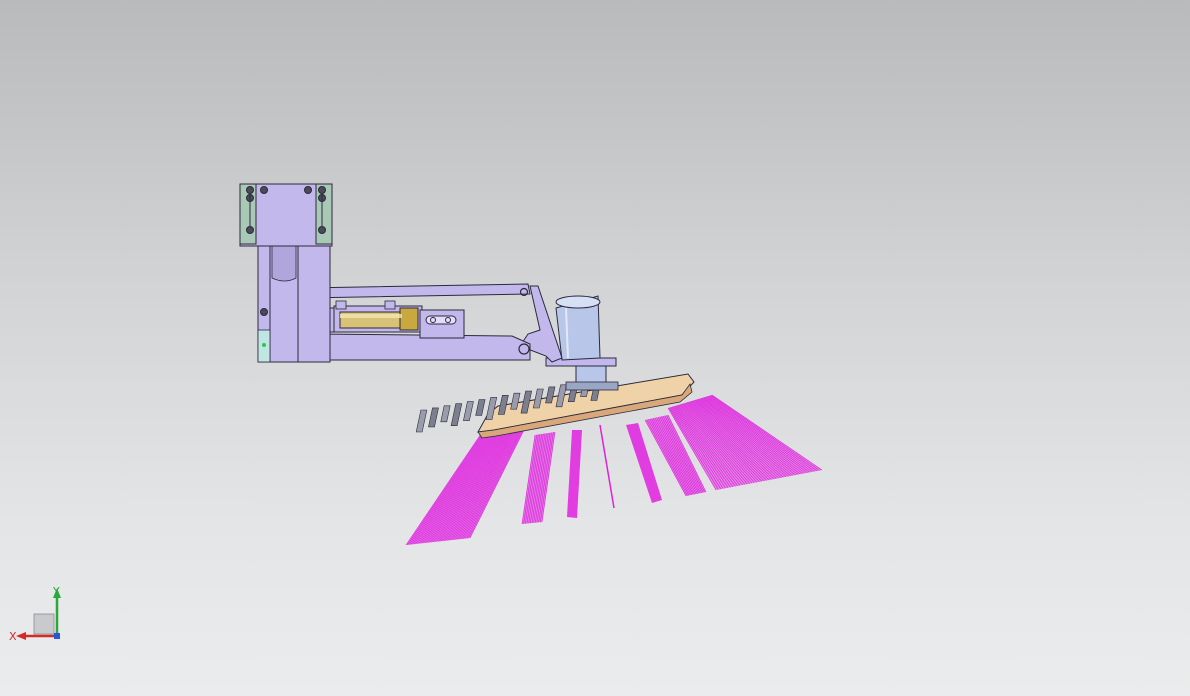 This screenshot has width=1190, height=696. I want to click on triad-view-cube, so click(44, 624).